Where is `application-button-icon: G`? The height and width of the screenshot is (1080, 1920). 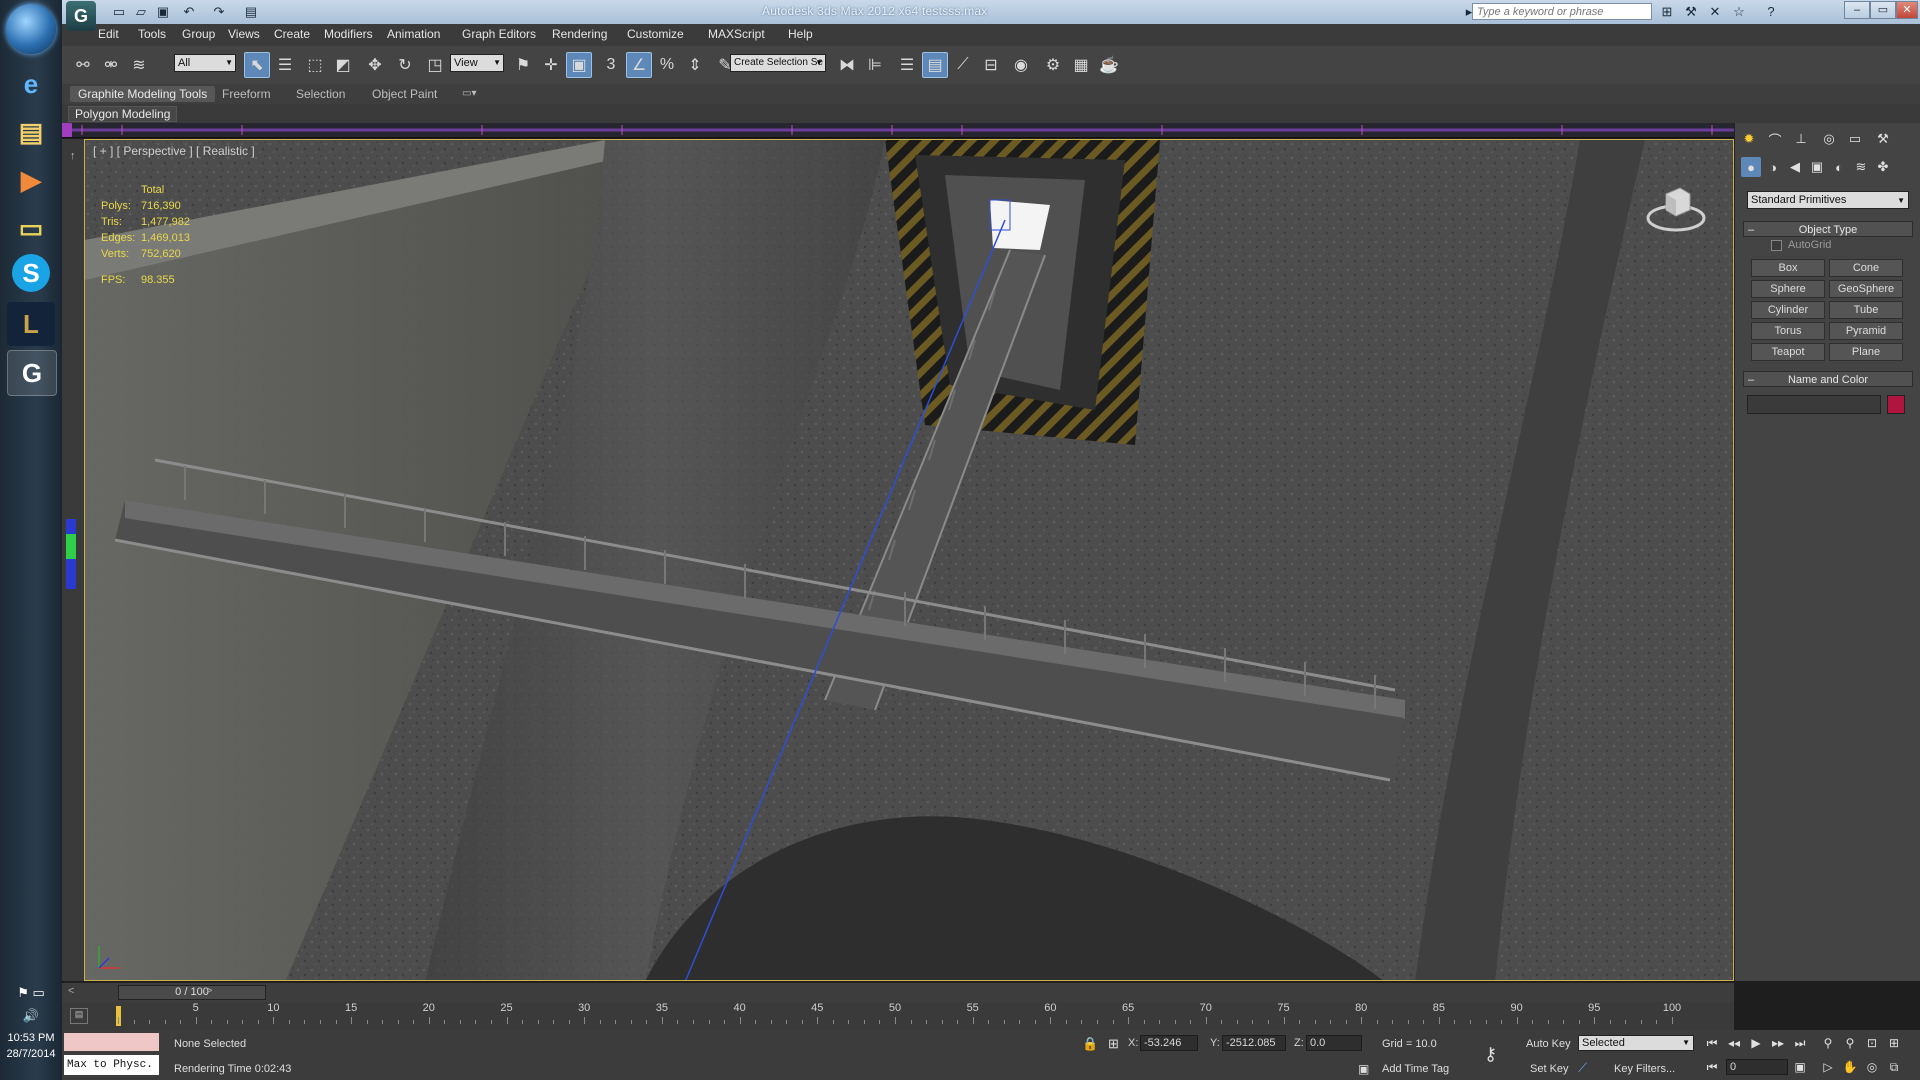 application-button-icon: G is located at coordinates (81, 16).